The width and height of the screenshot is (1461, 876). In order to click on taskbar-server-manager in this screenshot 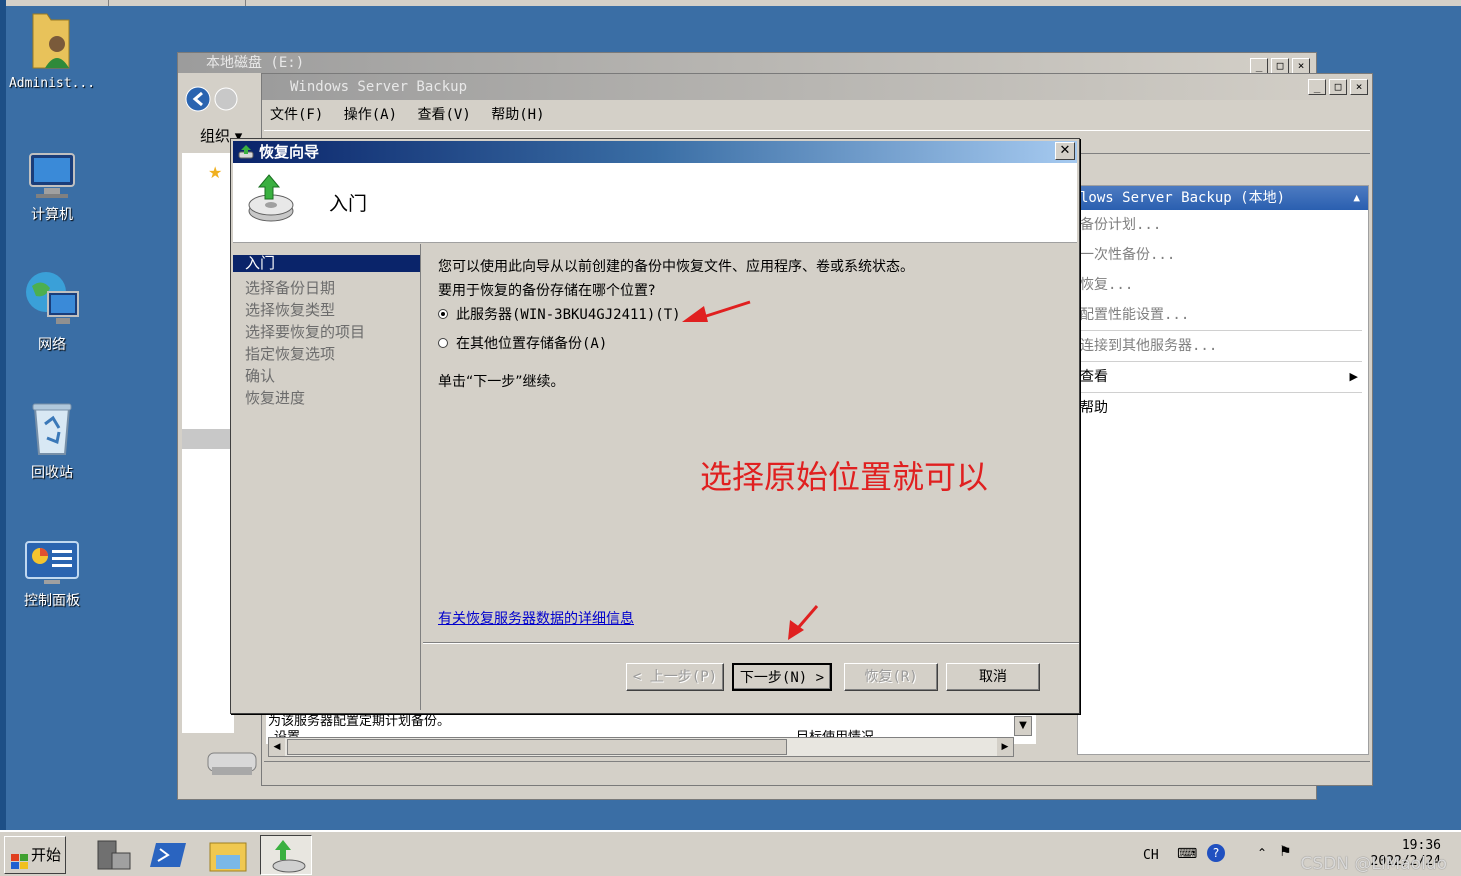, I will do `click(114, 855)`.